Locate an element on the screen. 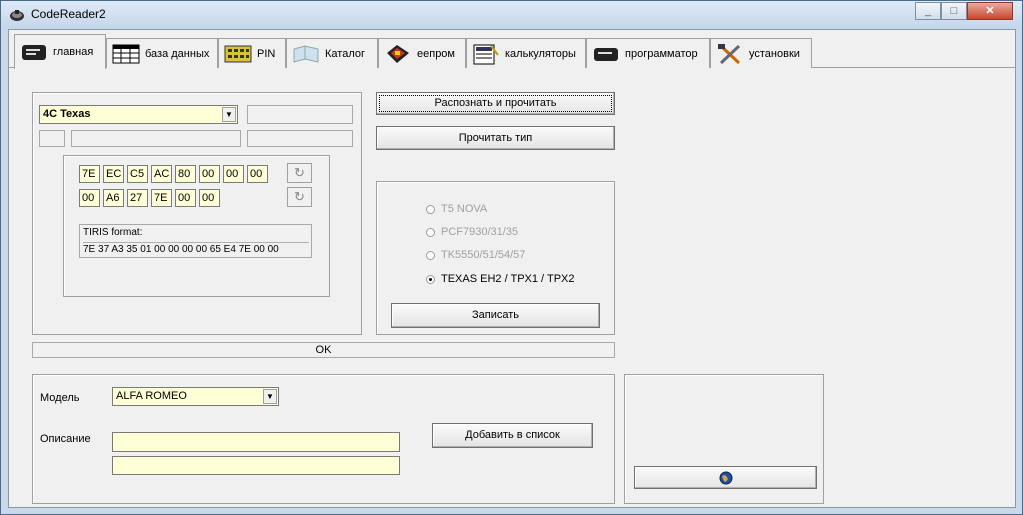 This screenshot has width=1023, height=515. tab-pin: PIN is located at coordinates (252, 53).